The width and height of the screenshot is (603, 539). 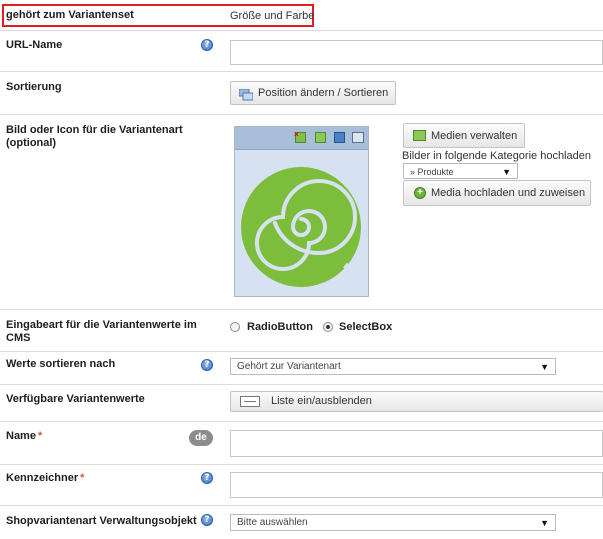 What do you see at coordinates (235, 327) in the screenshot?
I see `radio-radiobutton` at bounding box center [235, 327].